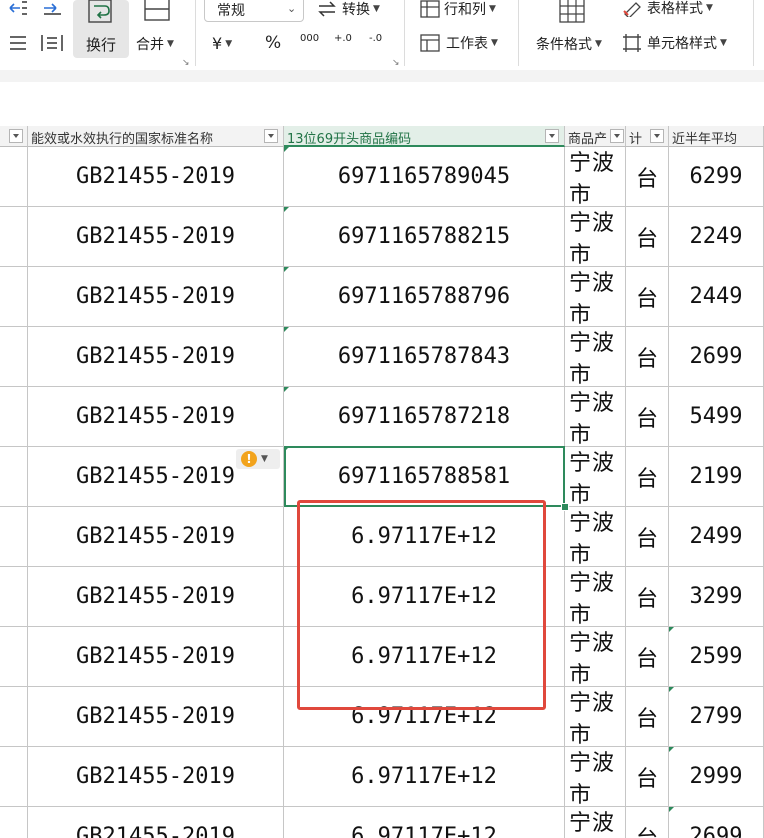 The image size is (764, 838). What do you see at coordinates (101, 29) in the screenshot?
I see `wrap-text-button: 换行` at bounding box center [101, 29].